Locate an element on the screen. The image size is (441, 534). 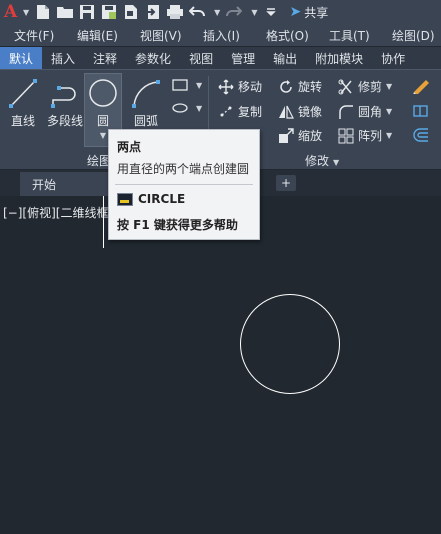
eraser-icon is located at coordinates (421, 87).